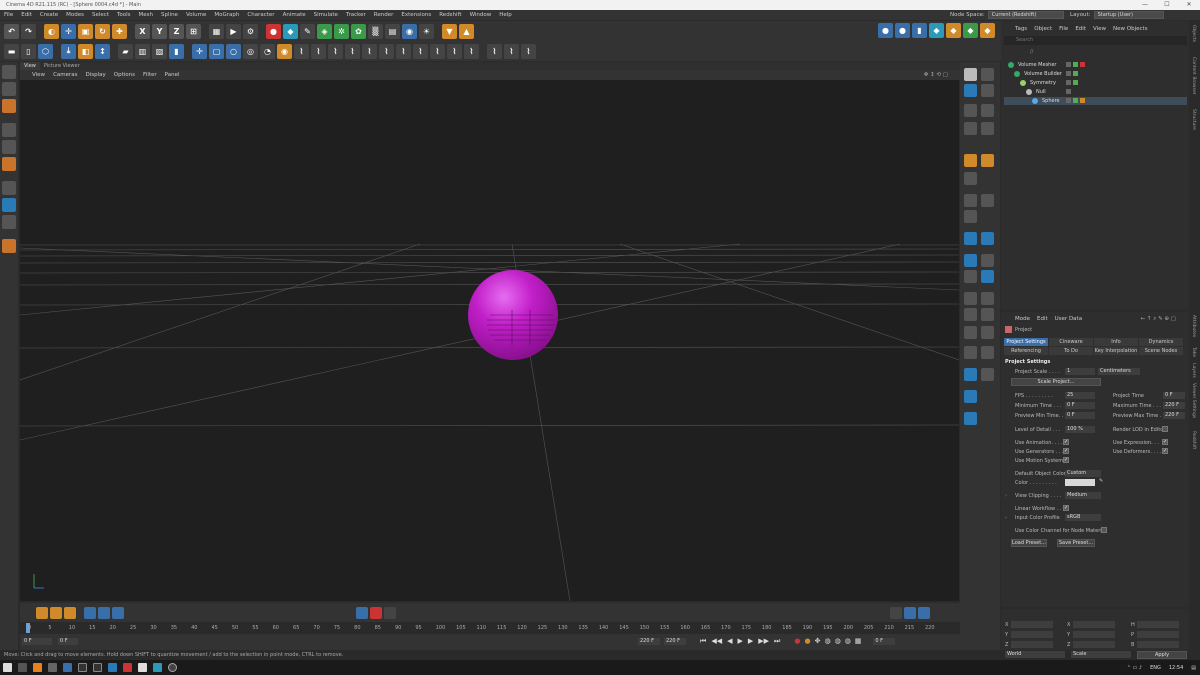  Describe the element at coordinates (1174, 395) in the screenshot. I see `project-time-field: 0 F` at that location.